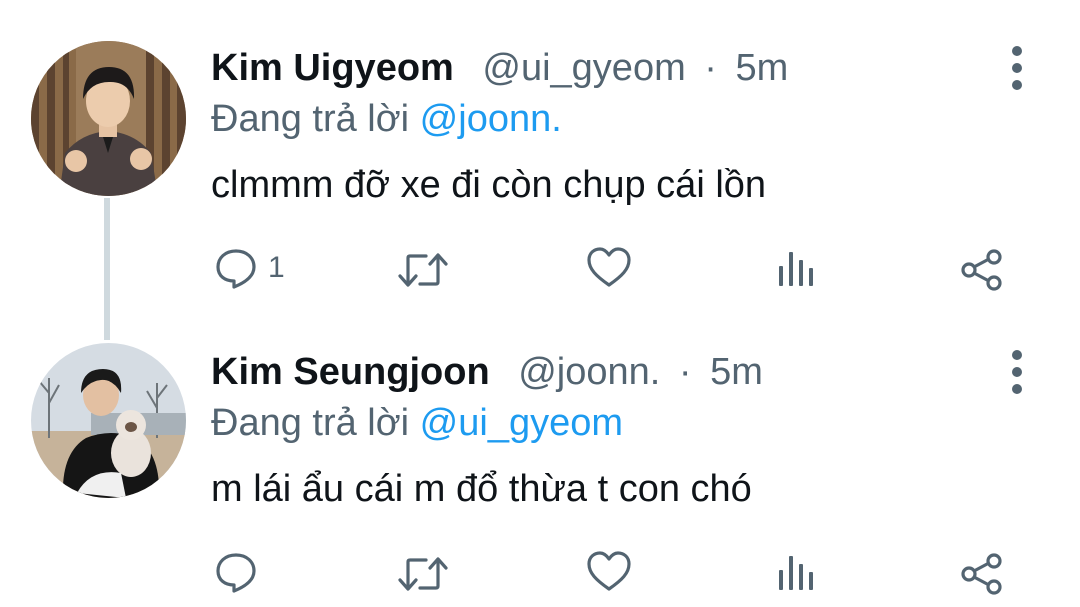  Describe the element at coordinates (417, 423) in the screenshot. I see `replying-to: Đang trả lời @ui_gyeom` at that location.